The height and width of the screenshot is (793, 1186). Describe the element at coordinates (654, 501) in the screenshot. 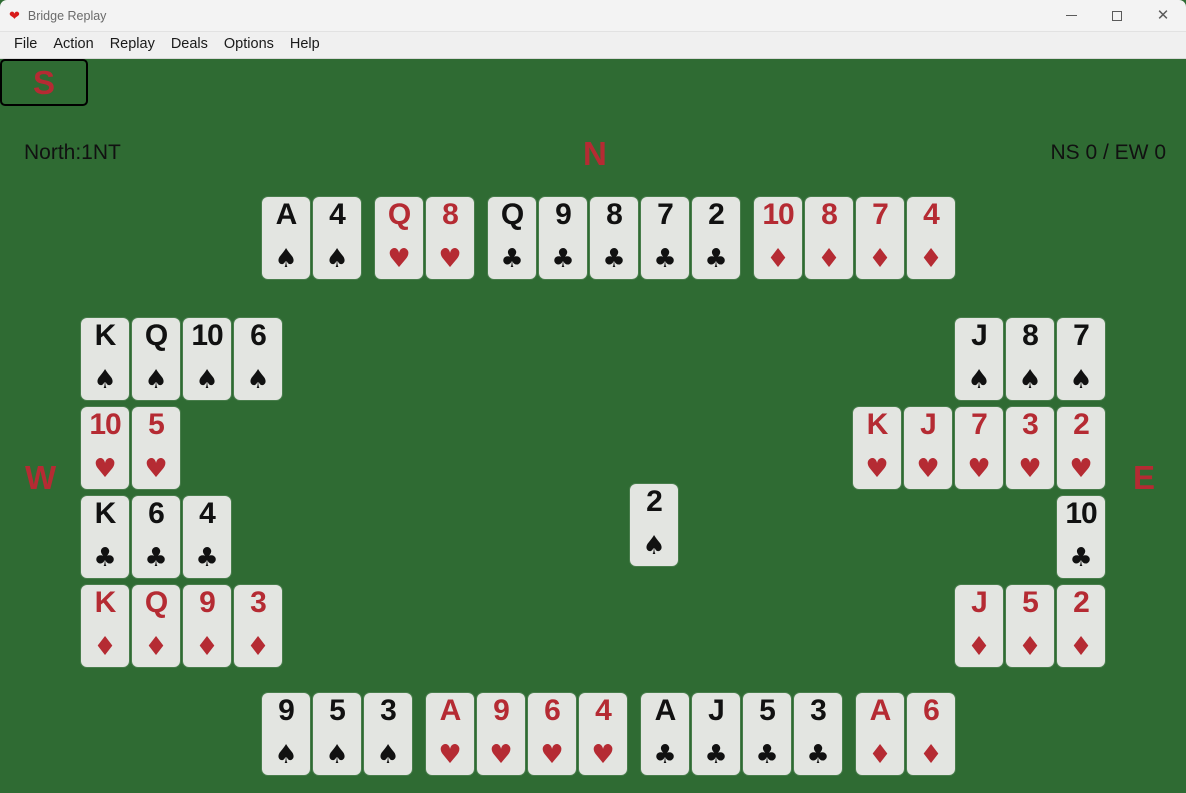

I see `card-rank: 2` at that location.